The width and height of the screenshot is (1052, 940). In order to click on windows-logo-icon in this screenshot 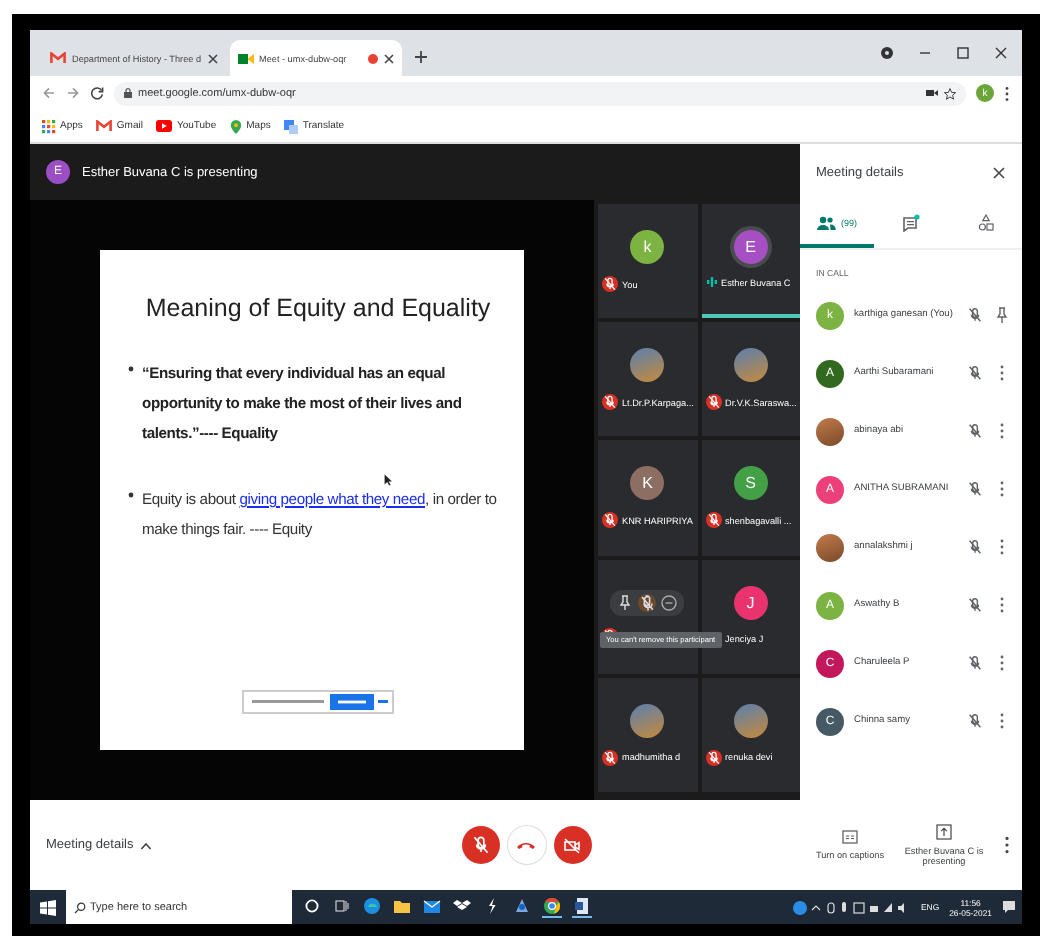, I will do `click(48, 907)`.